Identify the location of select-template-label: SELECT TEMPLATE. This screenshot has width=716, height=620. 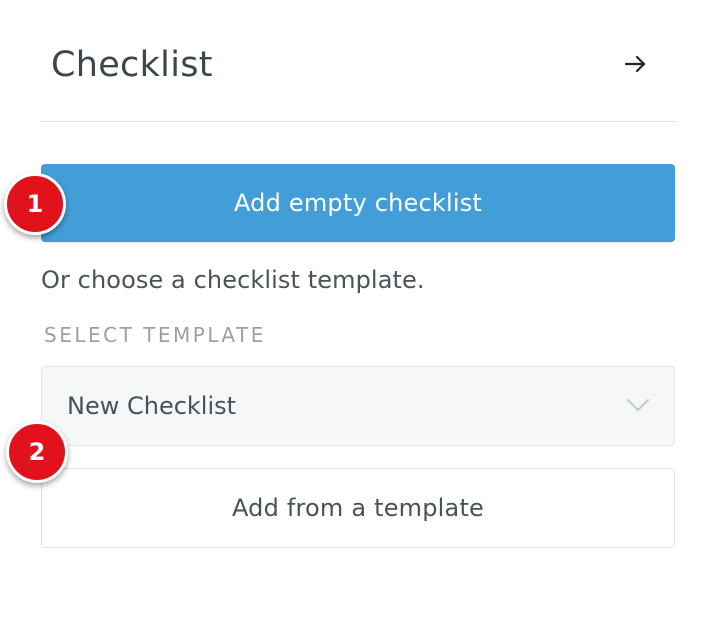
(155, 335).